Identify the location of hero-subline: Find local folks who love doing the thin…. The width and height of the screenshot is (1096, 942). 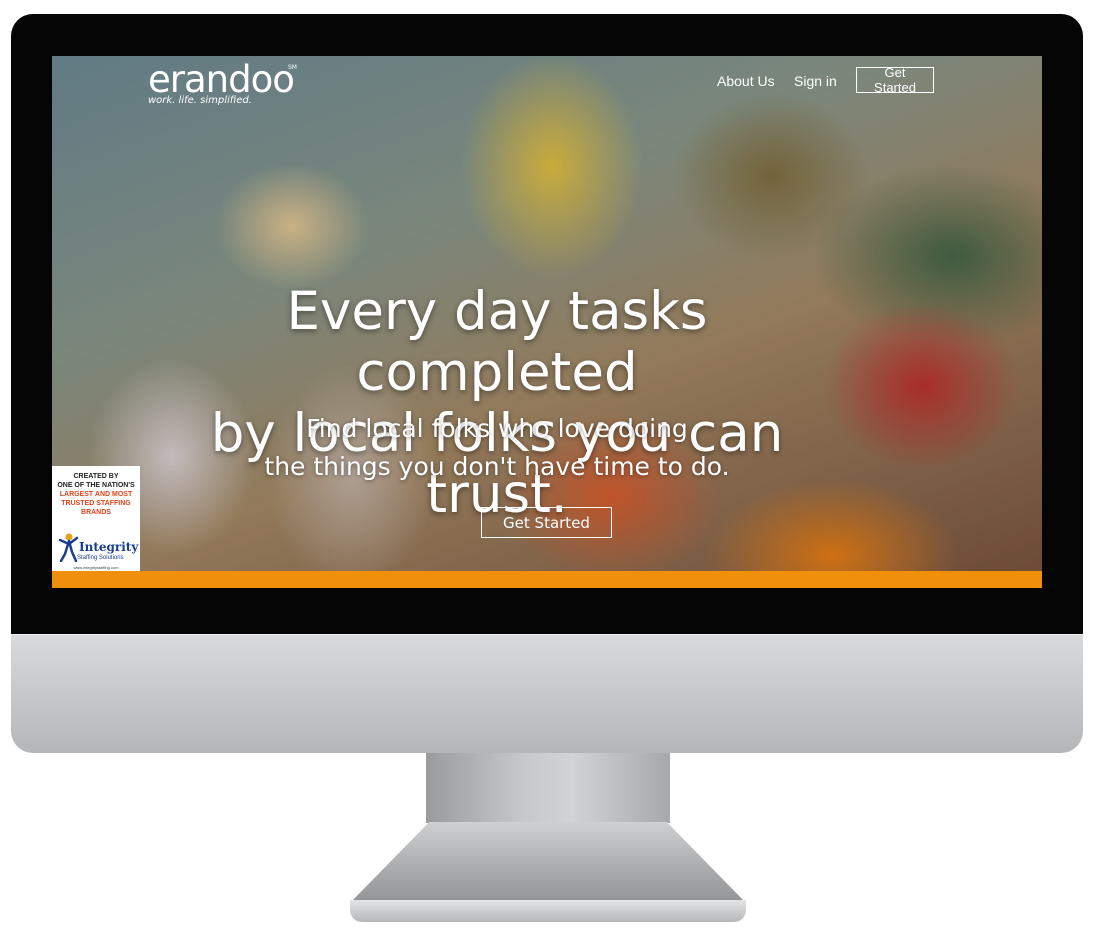
(497, 448).